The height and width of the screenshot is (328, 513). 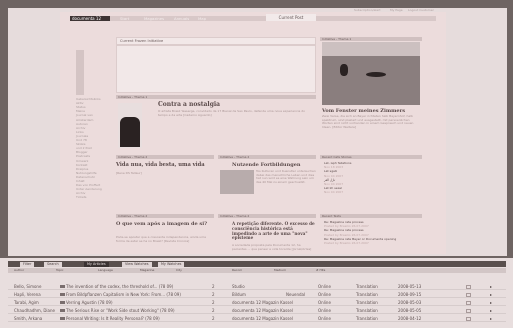 What do you see at coordinates (334, 192) in the screenshot?
I see `cafe-story-line: Nov 04 2007` at bounding box center [334, 192].